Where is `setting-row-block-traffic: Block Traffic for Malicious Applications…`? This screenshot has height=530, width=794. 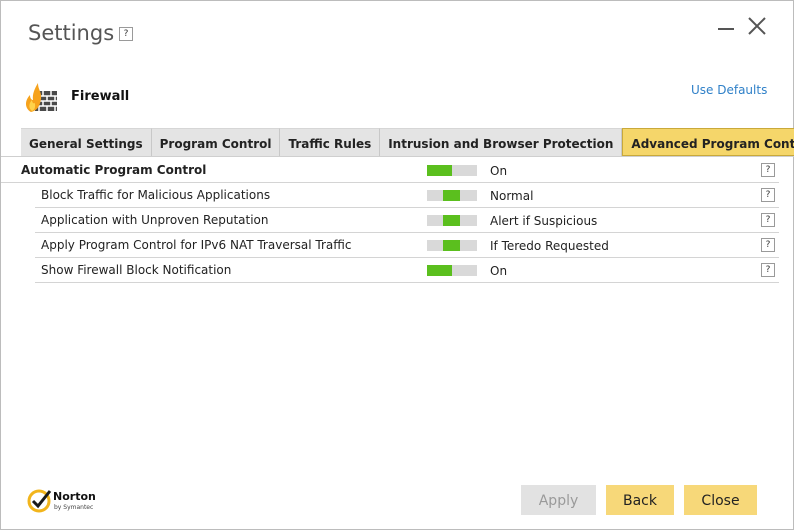 setting-row-block-traffic: Block Traffic for Malicious Applications… is located at coordinates (407, 195).